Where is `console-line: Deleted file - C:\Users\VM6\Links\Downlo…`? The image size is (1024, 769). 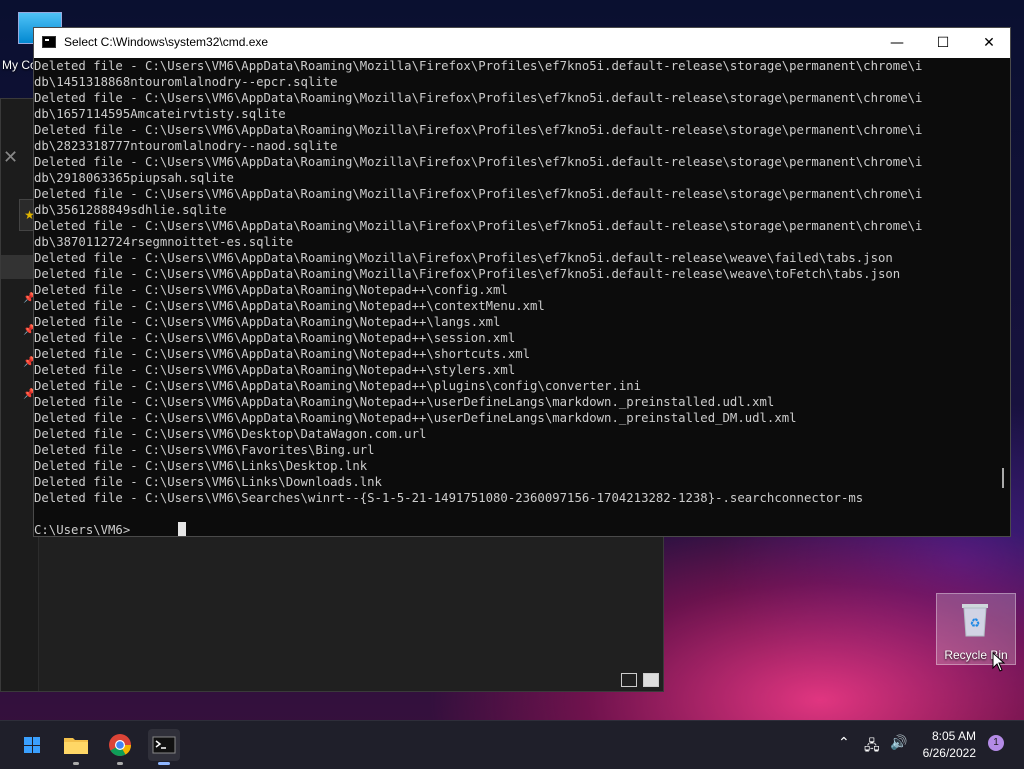 console-line: Deleted file - C:\Users\VM6\Links\Downlo… is located at coordinates (208, 482).